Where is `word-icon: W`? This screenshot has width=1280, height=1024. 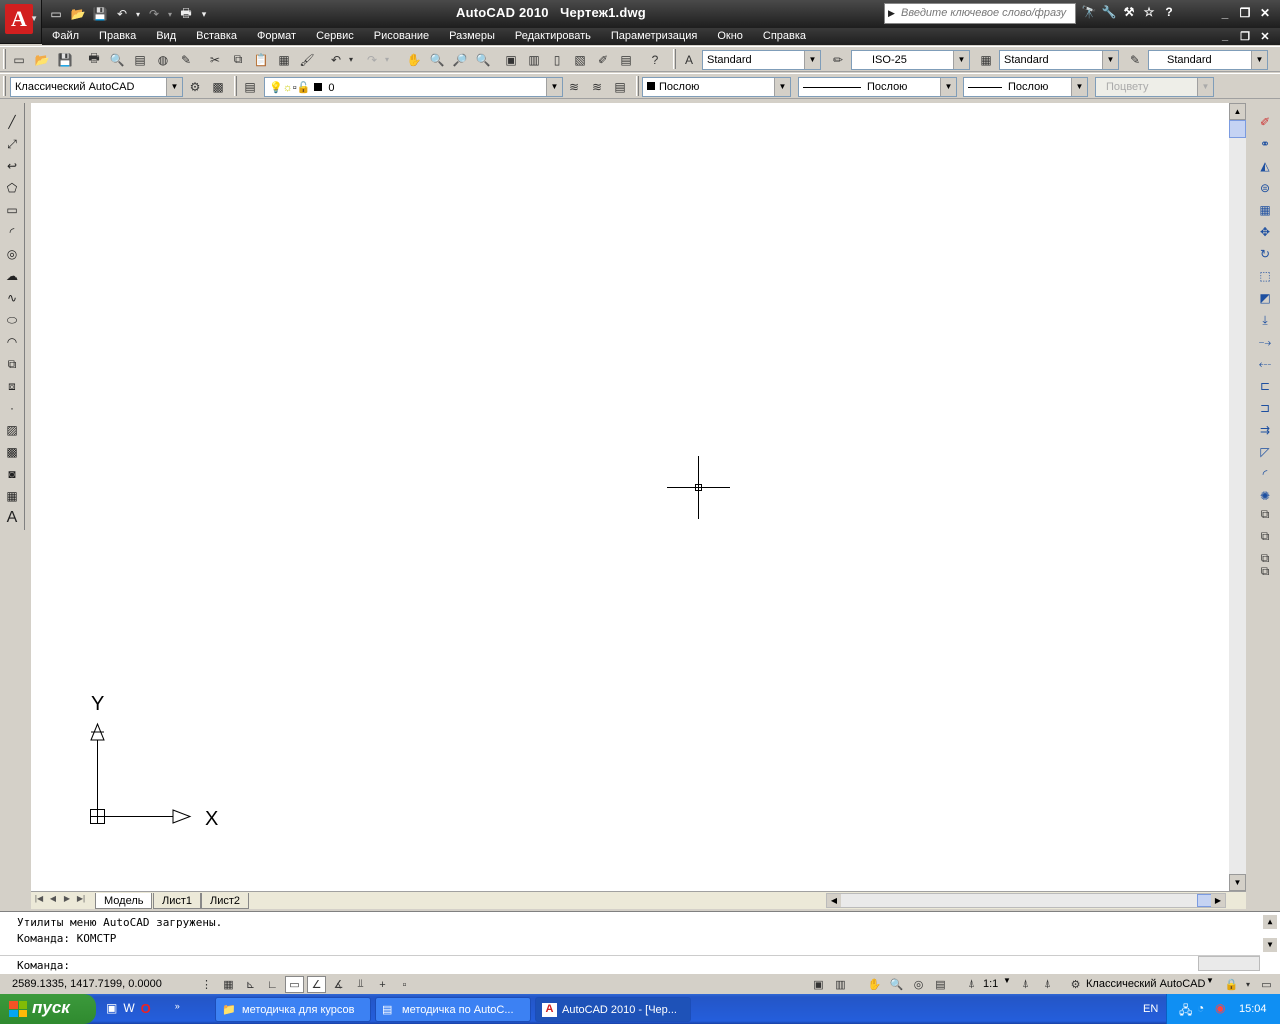 word-icon: W is located at coordinates (128, 1008).